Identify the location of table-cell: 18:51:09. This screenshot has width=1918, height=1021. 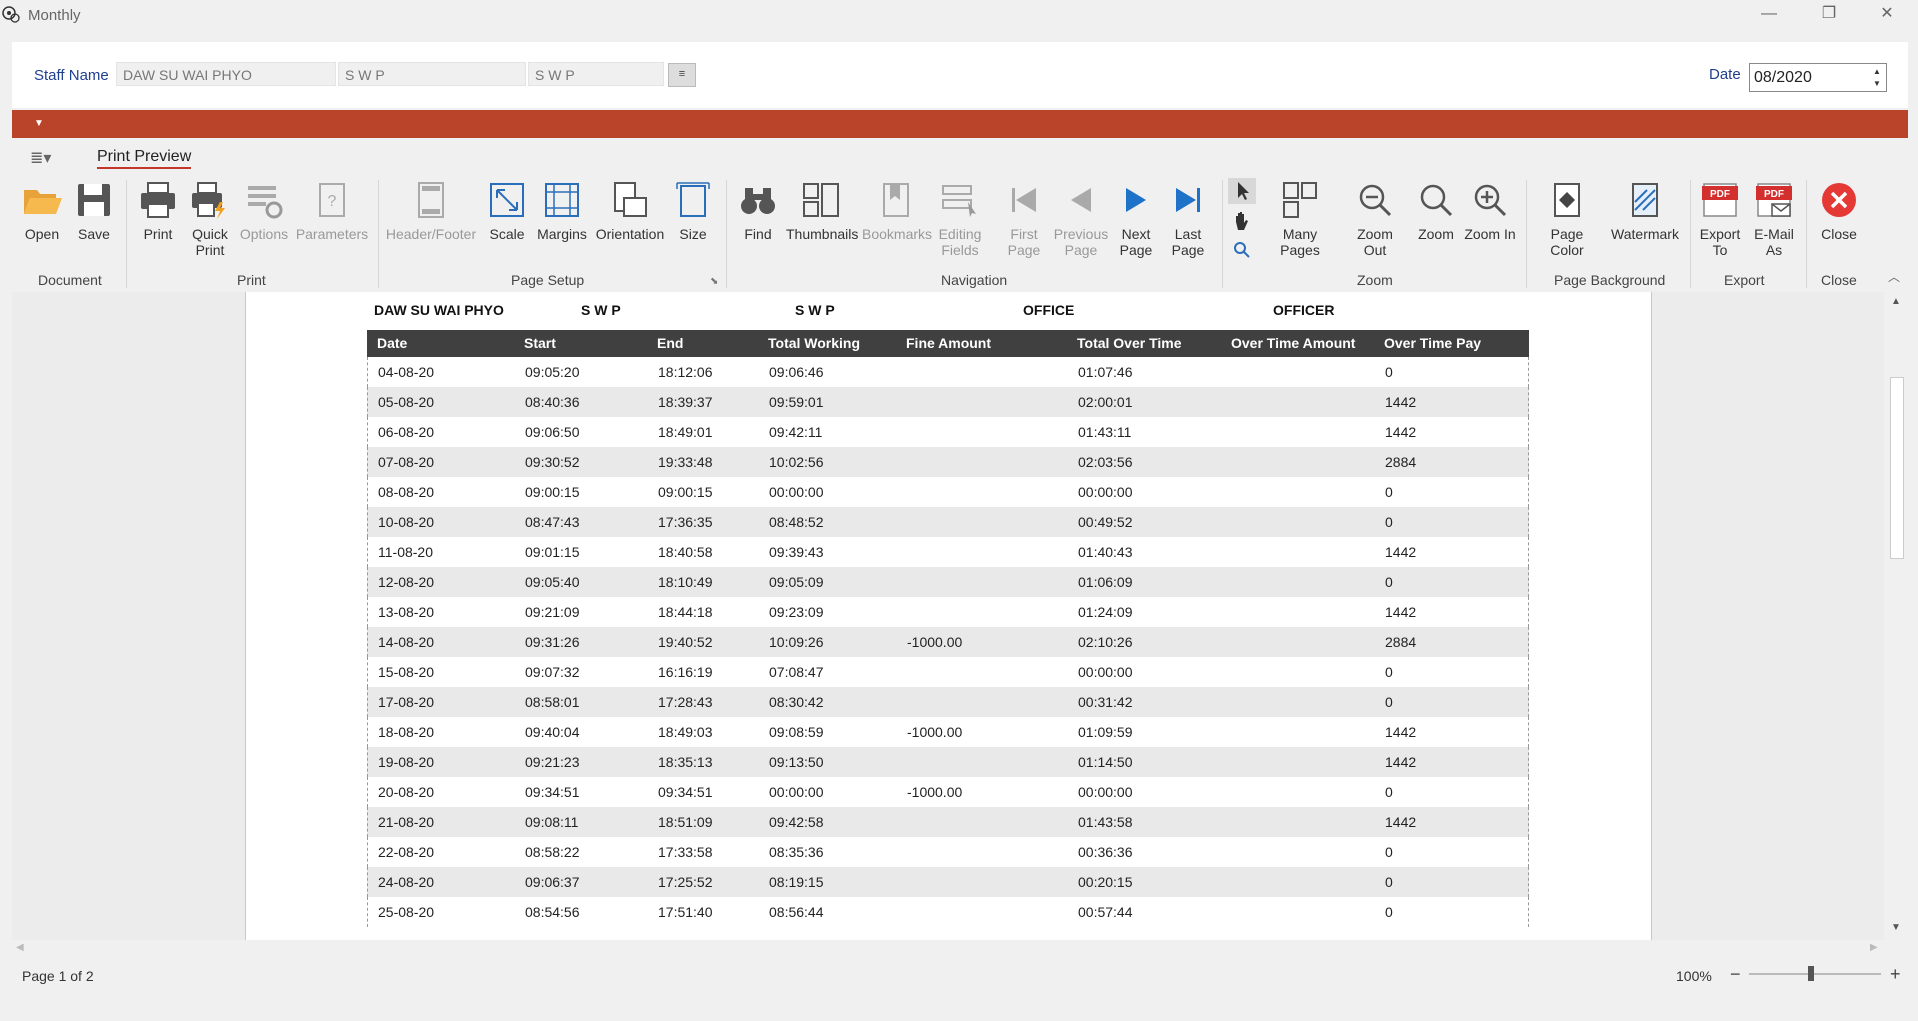
(685, 822).